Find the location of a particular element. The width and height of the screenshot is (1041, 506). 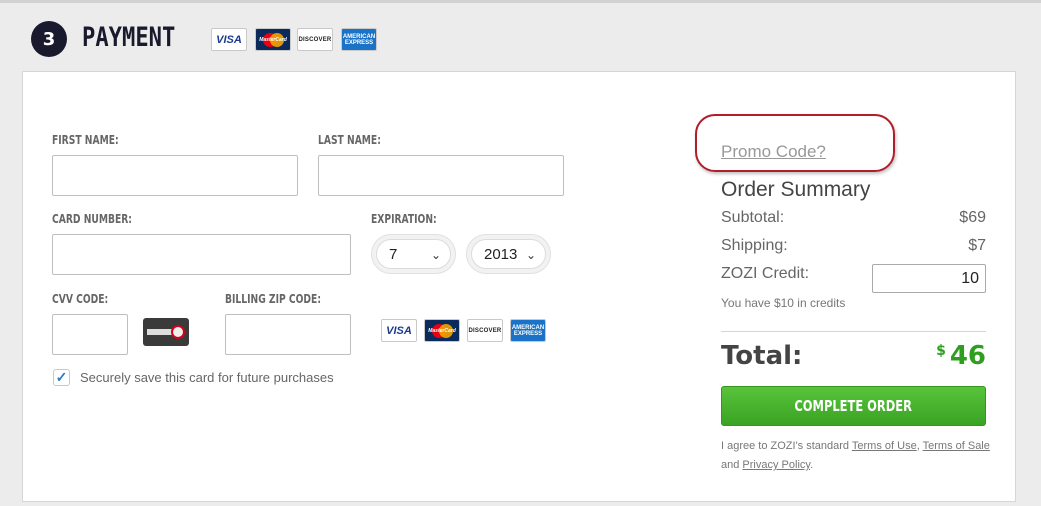

terms-prefix: I agree to ZOZI's standard is located at coordinates (785, 446).